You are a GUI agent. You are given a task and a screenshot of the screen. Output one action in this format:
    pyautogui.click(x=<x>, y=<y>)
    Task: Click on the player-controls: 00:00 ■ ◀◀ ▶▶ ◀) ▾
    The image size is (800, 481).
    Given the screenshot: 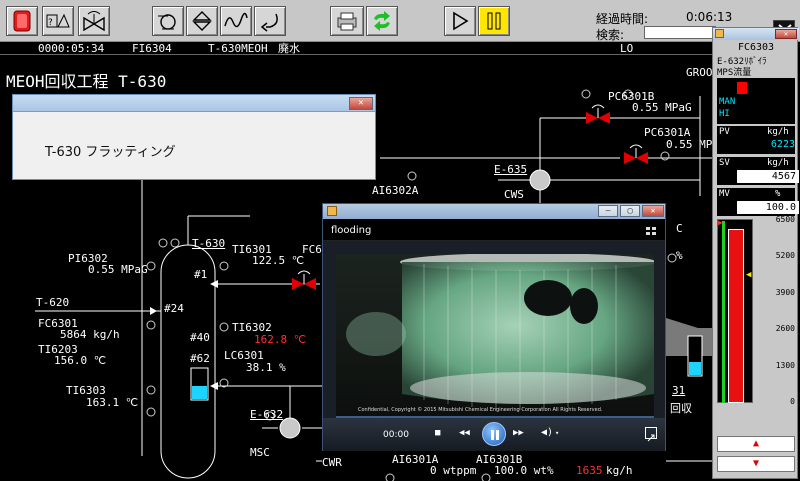 What is the action you would take?
    pyautogui.click(x=494, y=434)
    